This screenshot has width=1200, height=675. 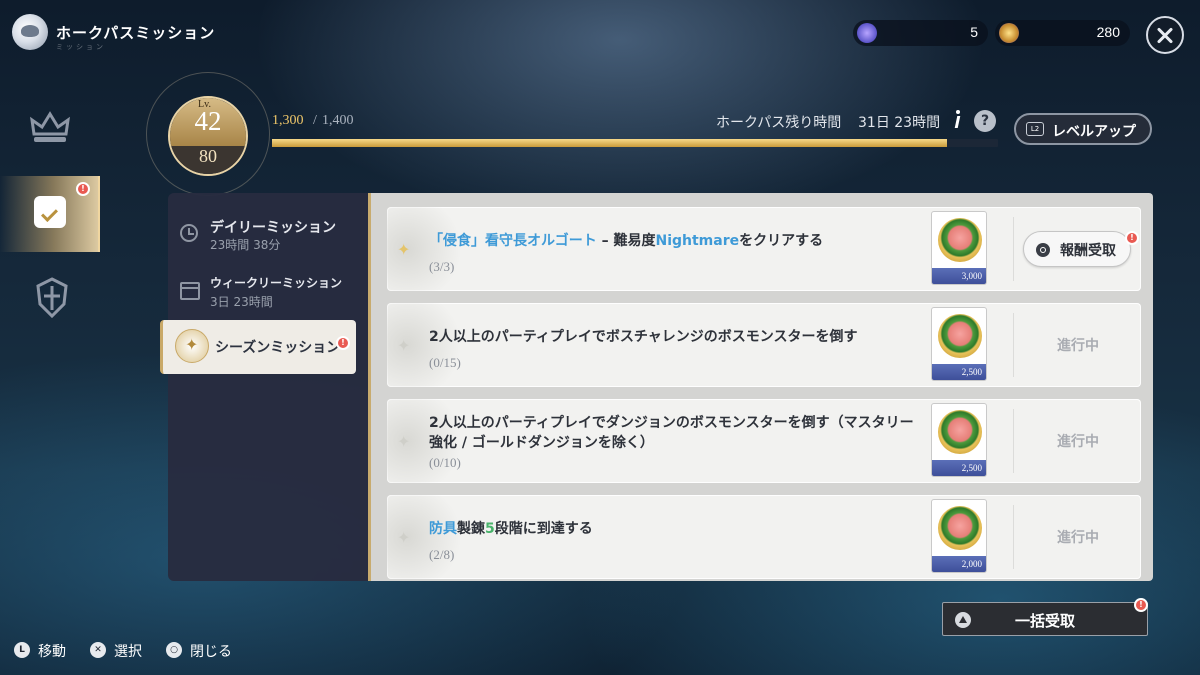 What do you see at coordinates (779, 123) in the screenshot?
I see `pass-remaining-label: ホークパス残り時間` at bounding box center [779, 123].